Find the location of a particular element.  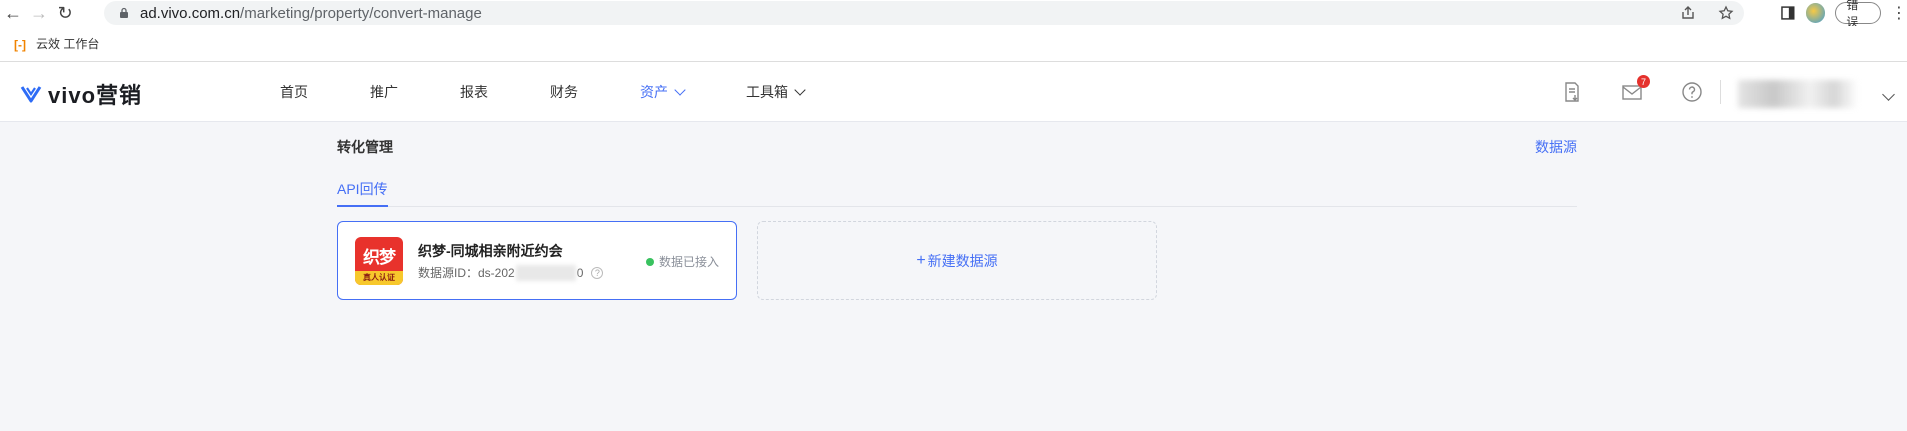

nav-finance: 财务 is located at coordinates (564, 92).